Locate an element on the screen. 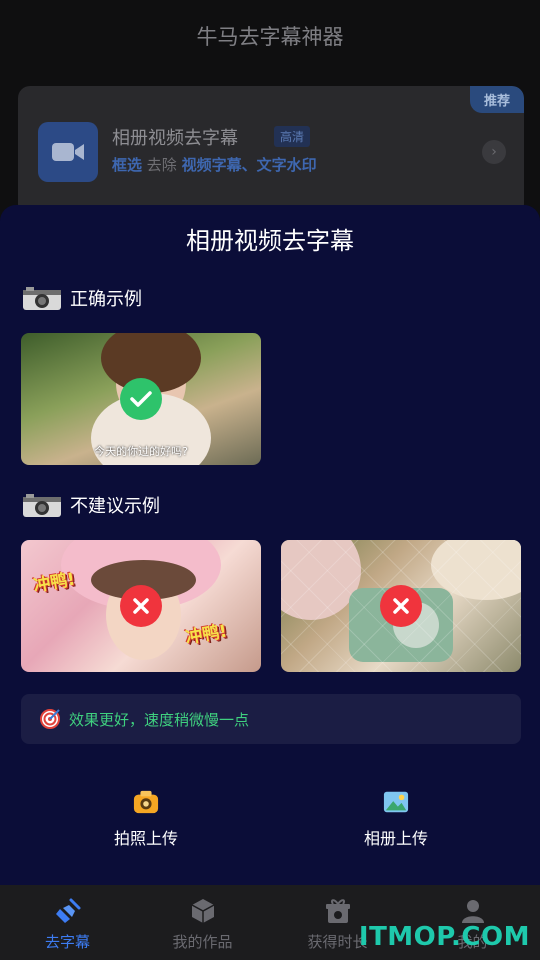 The height and width of the screenshot is (960, 540). sheet-title: 相册视频去字幕 is located at coordinates (270, 241).